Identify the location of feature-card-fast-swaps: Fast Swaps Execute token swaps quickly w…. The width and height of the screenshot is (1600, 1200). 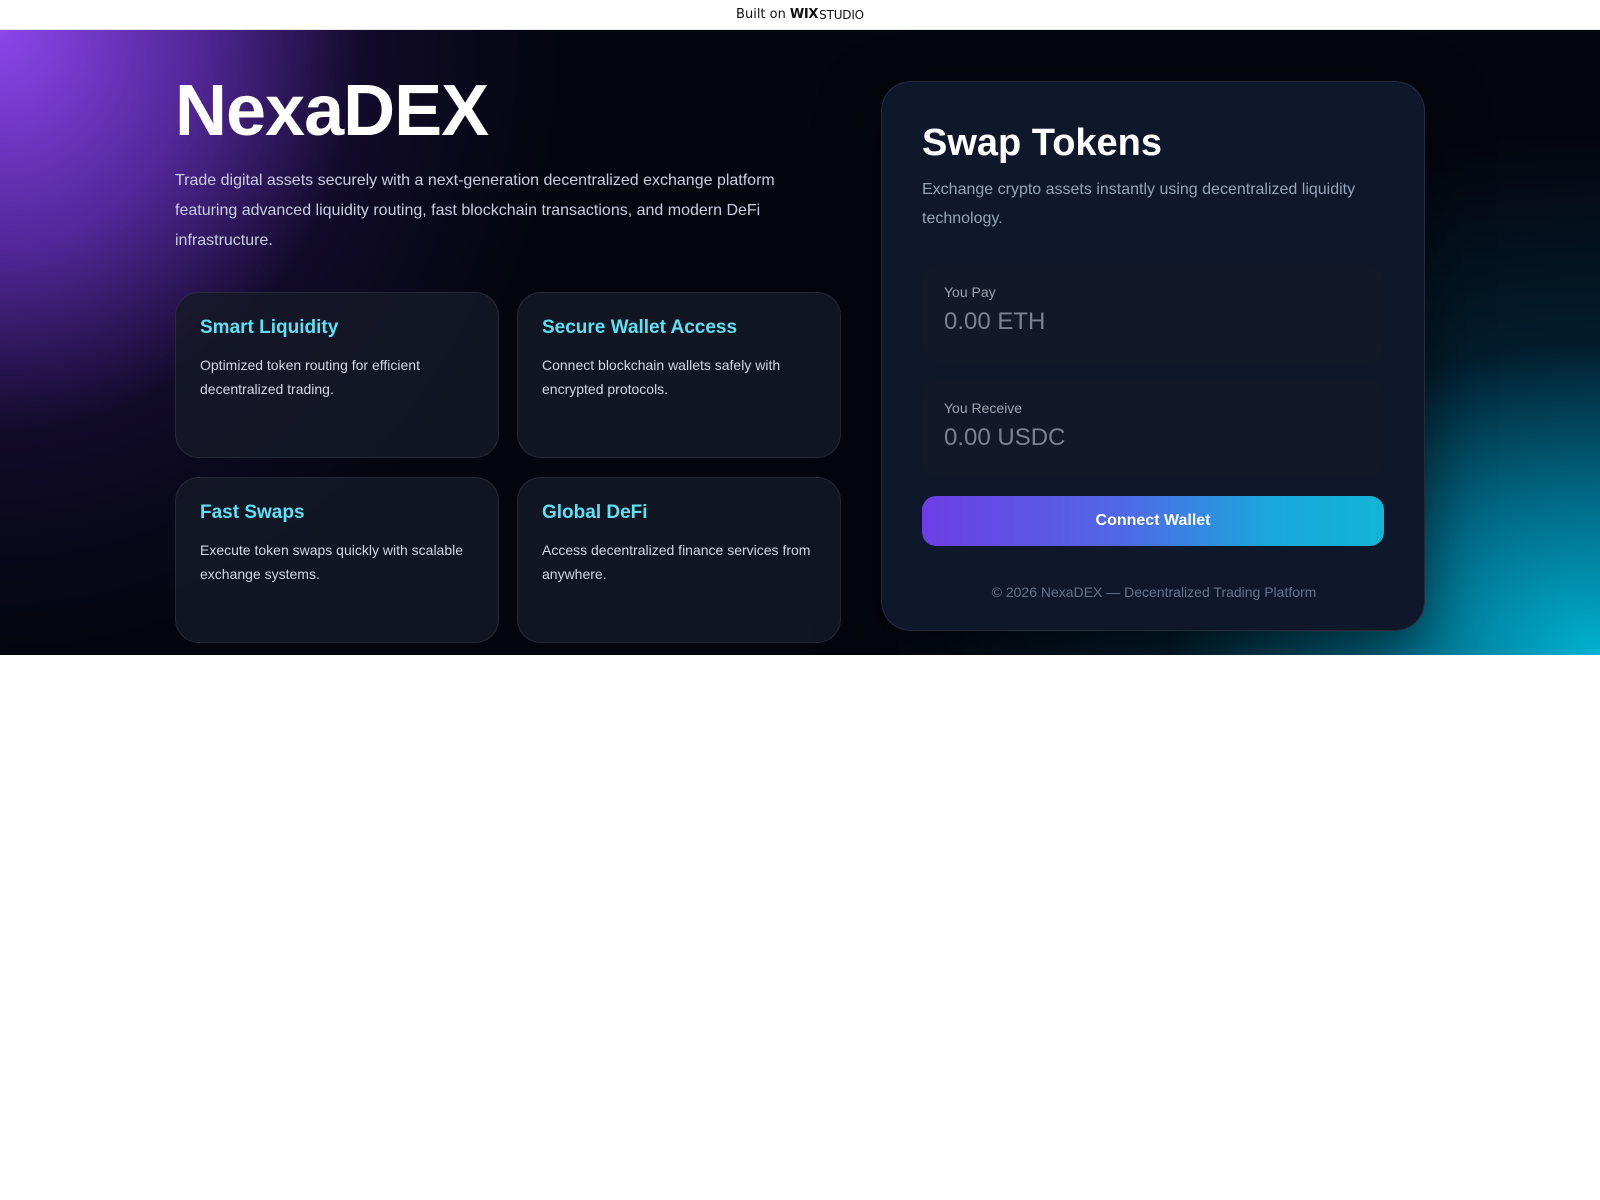
(337, 560).